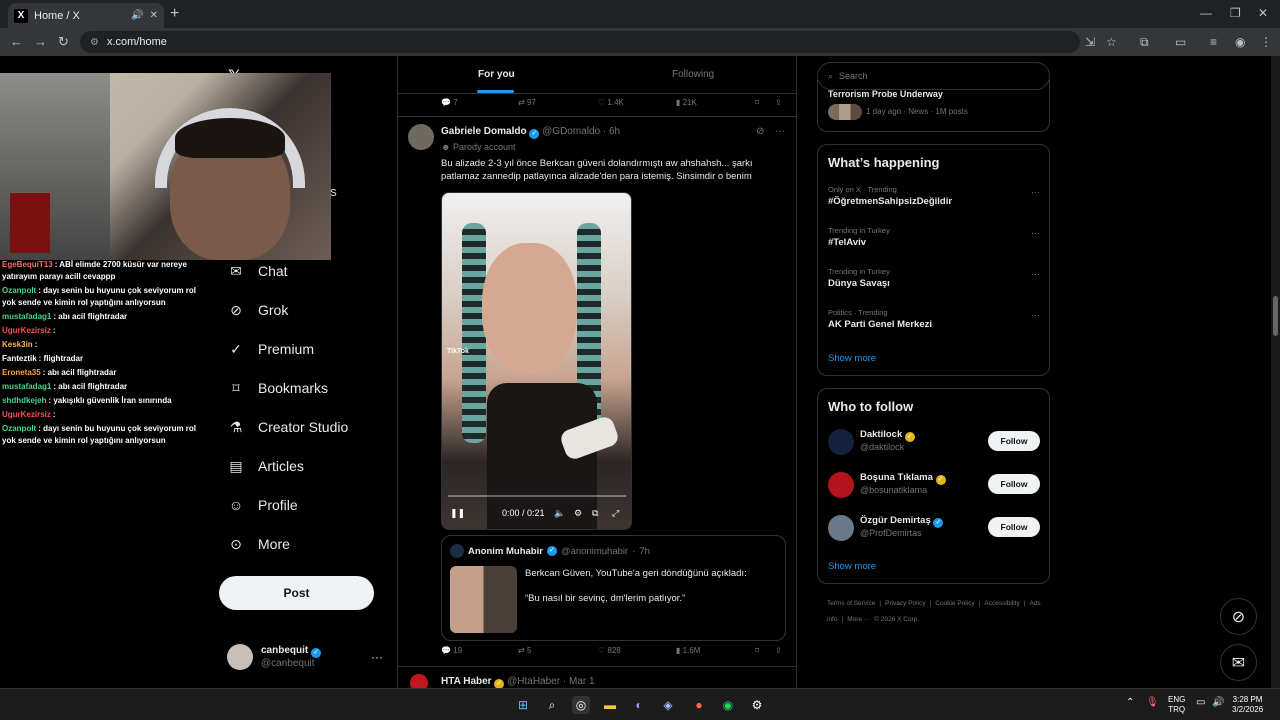 The image size is (1280, 720). I want to click on follow-suggestion: Daktilock ✓ @daktilock Follow, so click(934, 442).